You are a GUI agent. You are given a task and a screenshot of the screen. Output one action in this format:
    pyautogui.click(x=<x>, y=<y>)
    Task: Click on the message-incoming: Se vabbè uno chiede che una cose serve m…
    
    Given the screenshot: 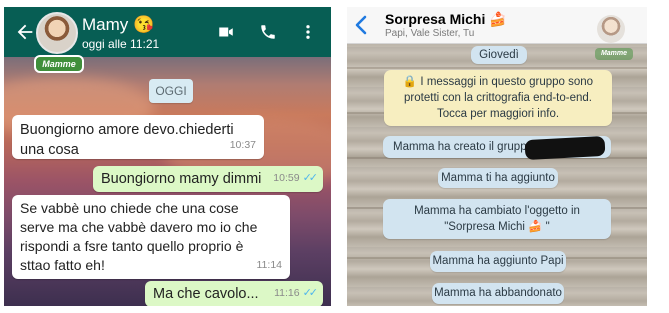 What is the action you would take?
    pyautogui.click(x=151, y=237)
    